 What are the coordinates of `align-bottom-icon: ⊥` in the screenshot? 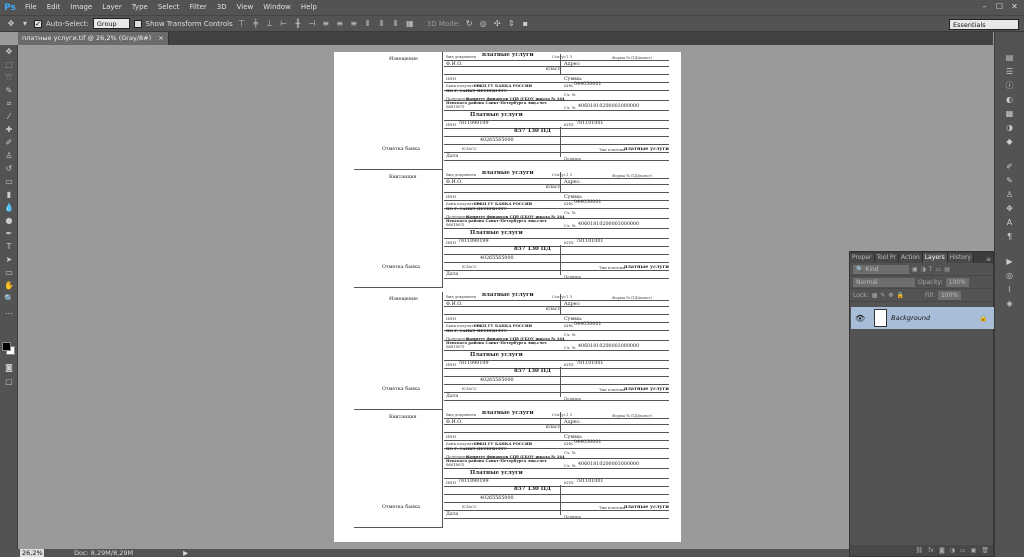 It's located at (270, 24).